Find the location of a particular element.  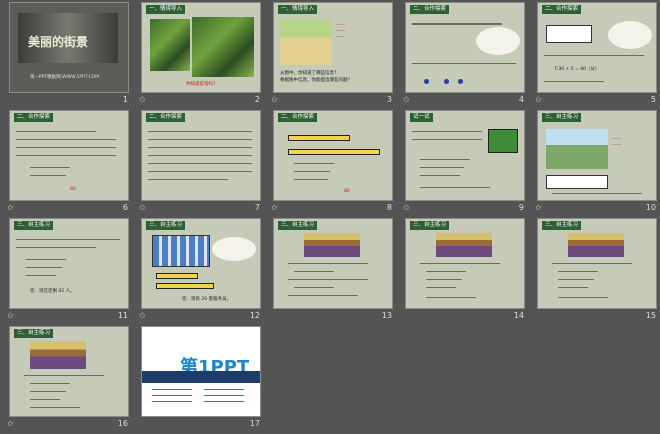

slide-subtitle: 第一PPT模板网-WWW.1PPT.COM is located at coordinates (65, 77).